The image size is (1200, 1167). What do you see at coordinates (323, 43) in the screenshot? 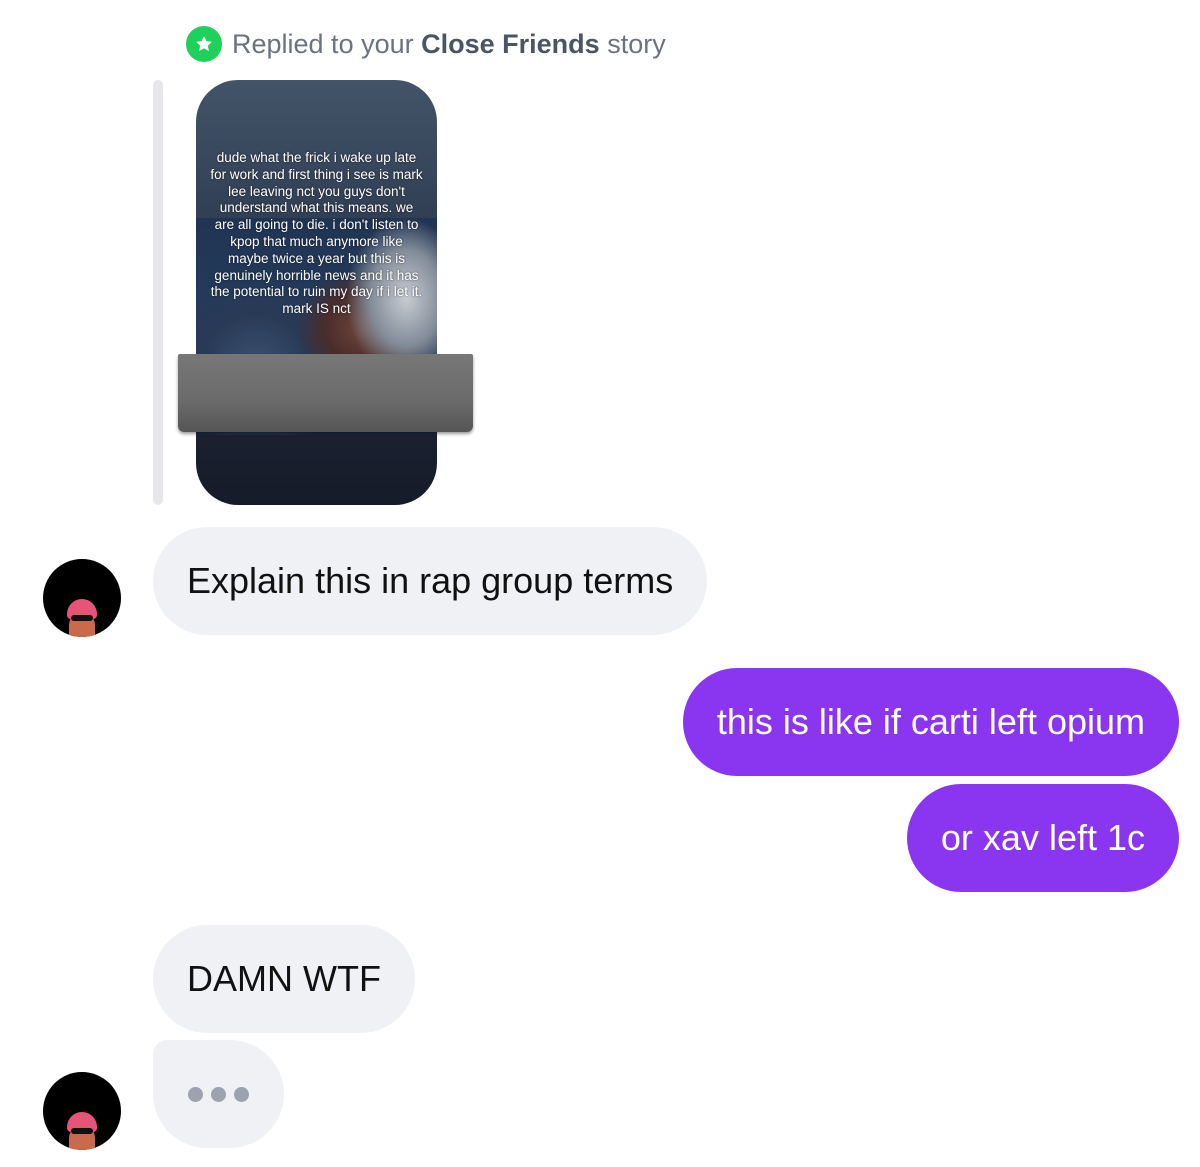
I see `reply-header-prefix: Replied to your` at bounding box center [323, 43].